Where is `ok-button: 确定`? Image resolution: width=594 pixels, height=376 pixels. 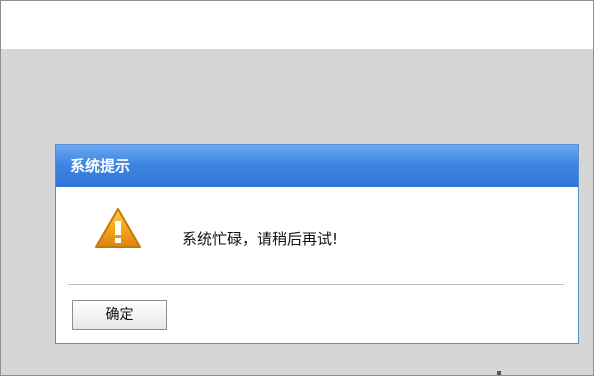
ok-button: 确定 is located at coordinates (119, 315).